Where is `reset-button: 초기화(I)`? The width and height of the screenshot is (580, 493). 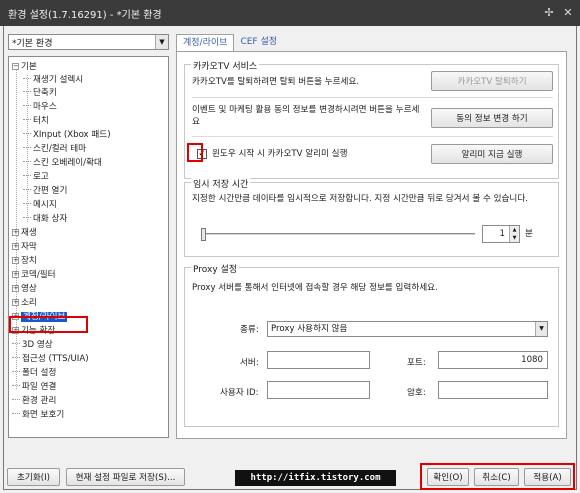 reset-button: 초기화(I) is located at coordinates (33, 477).